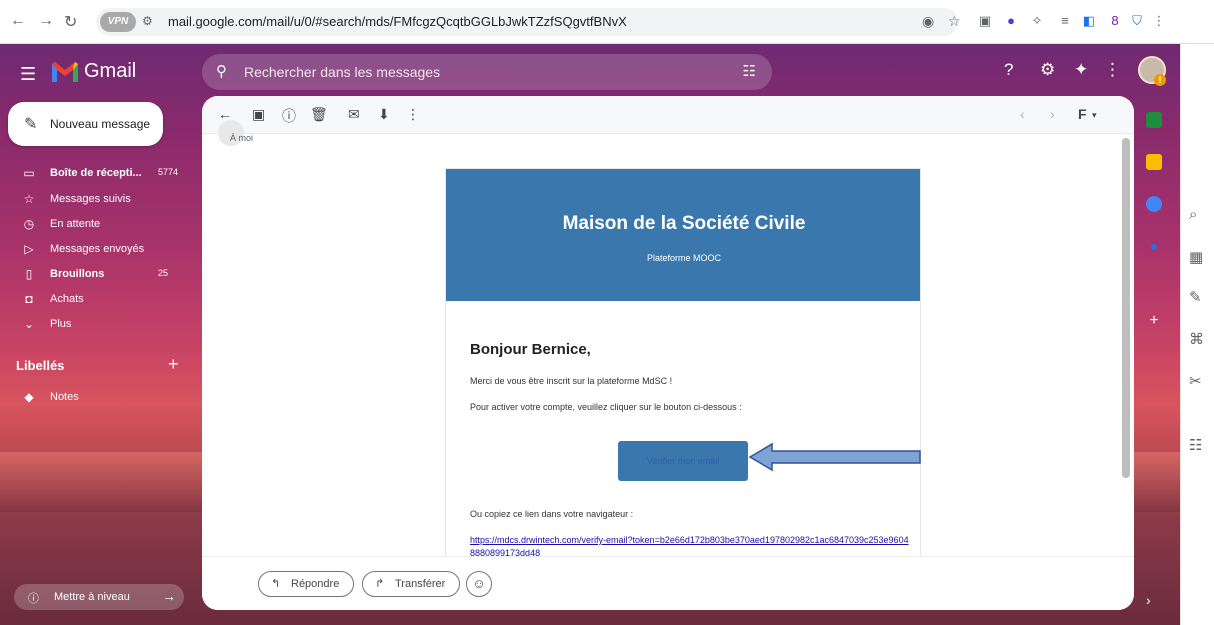  I want to click on compose-button: ✎ Nouveau message, so click(85, 124).